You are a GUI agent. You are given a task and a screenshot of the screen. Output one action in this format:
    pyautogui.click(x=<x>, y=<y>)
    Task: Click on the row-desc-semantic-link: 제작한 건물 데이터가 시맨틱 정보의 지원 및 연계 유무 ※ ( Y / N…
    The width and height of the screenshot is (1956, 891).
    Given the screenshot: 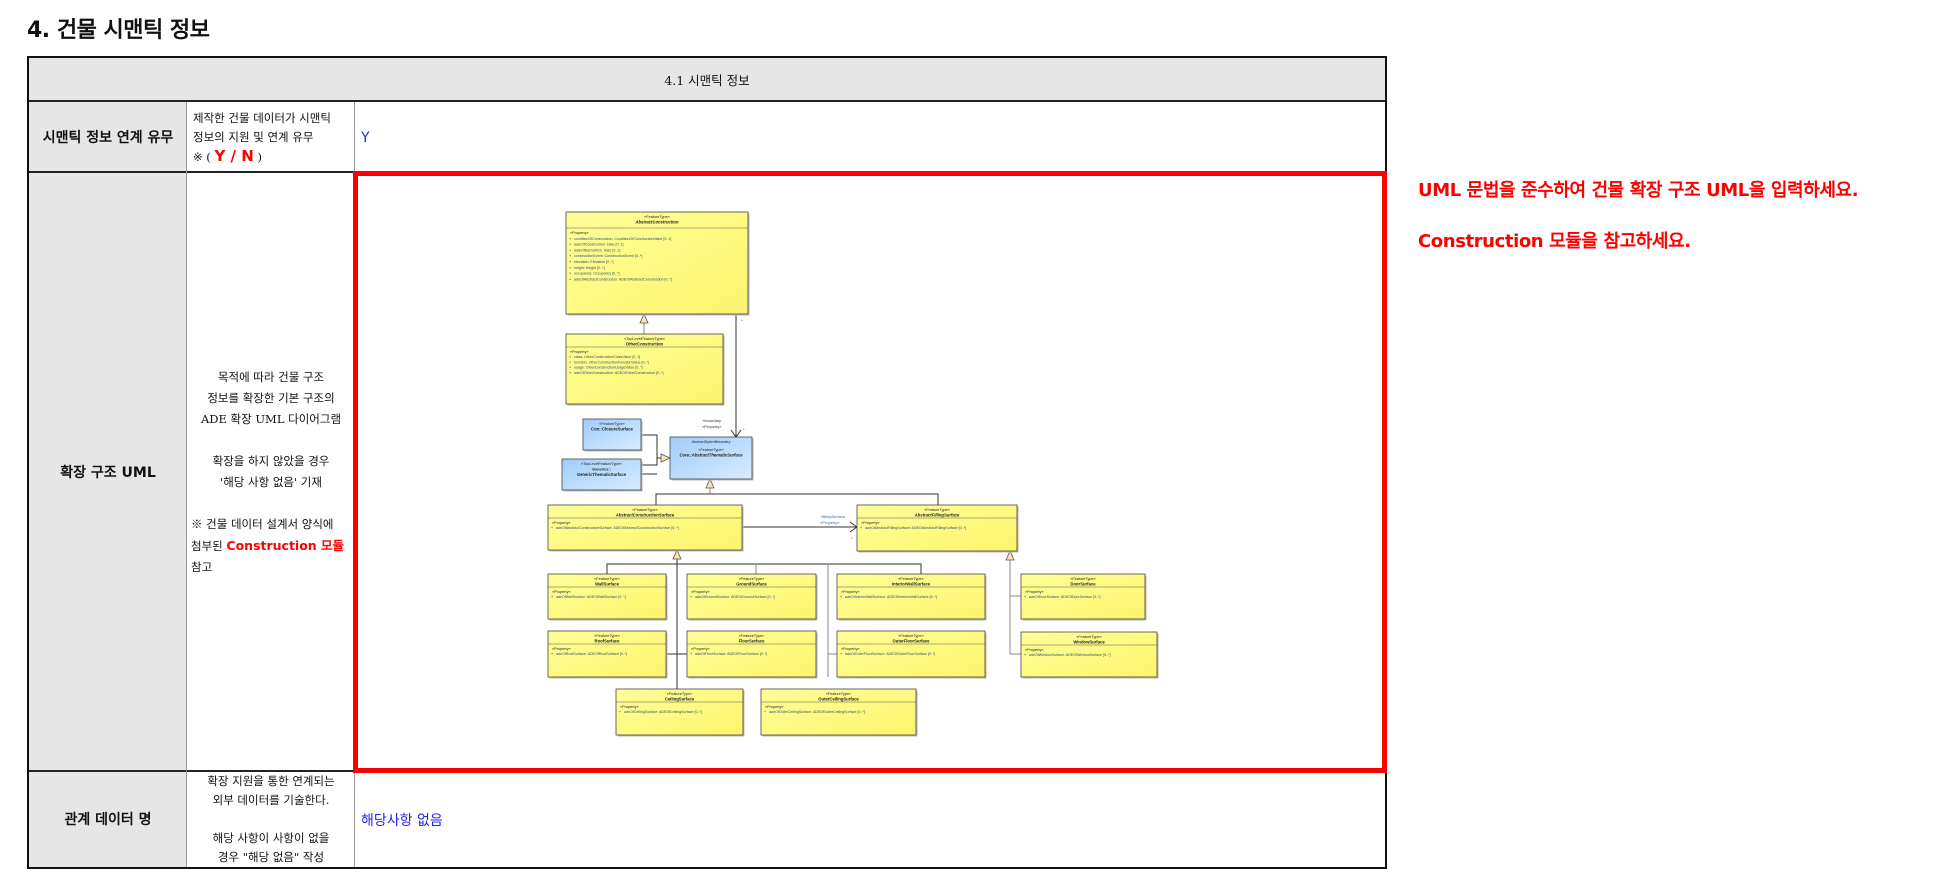 What is the action you would take?
    pyautogui.click(x=262, y=137)
    